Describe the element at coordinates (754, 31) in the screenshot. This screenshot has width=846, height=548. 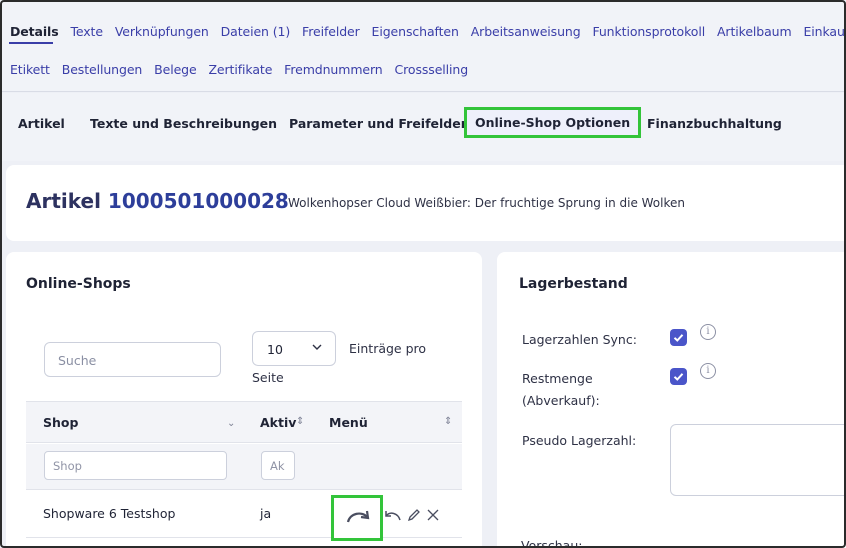
I see `tab-artikelbaum: Artikelbaum` at that location.